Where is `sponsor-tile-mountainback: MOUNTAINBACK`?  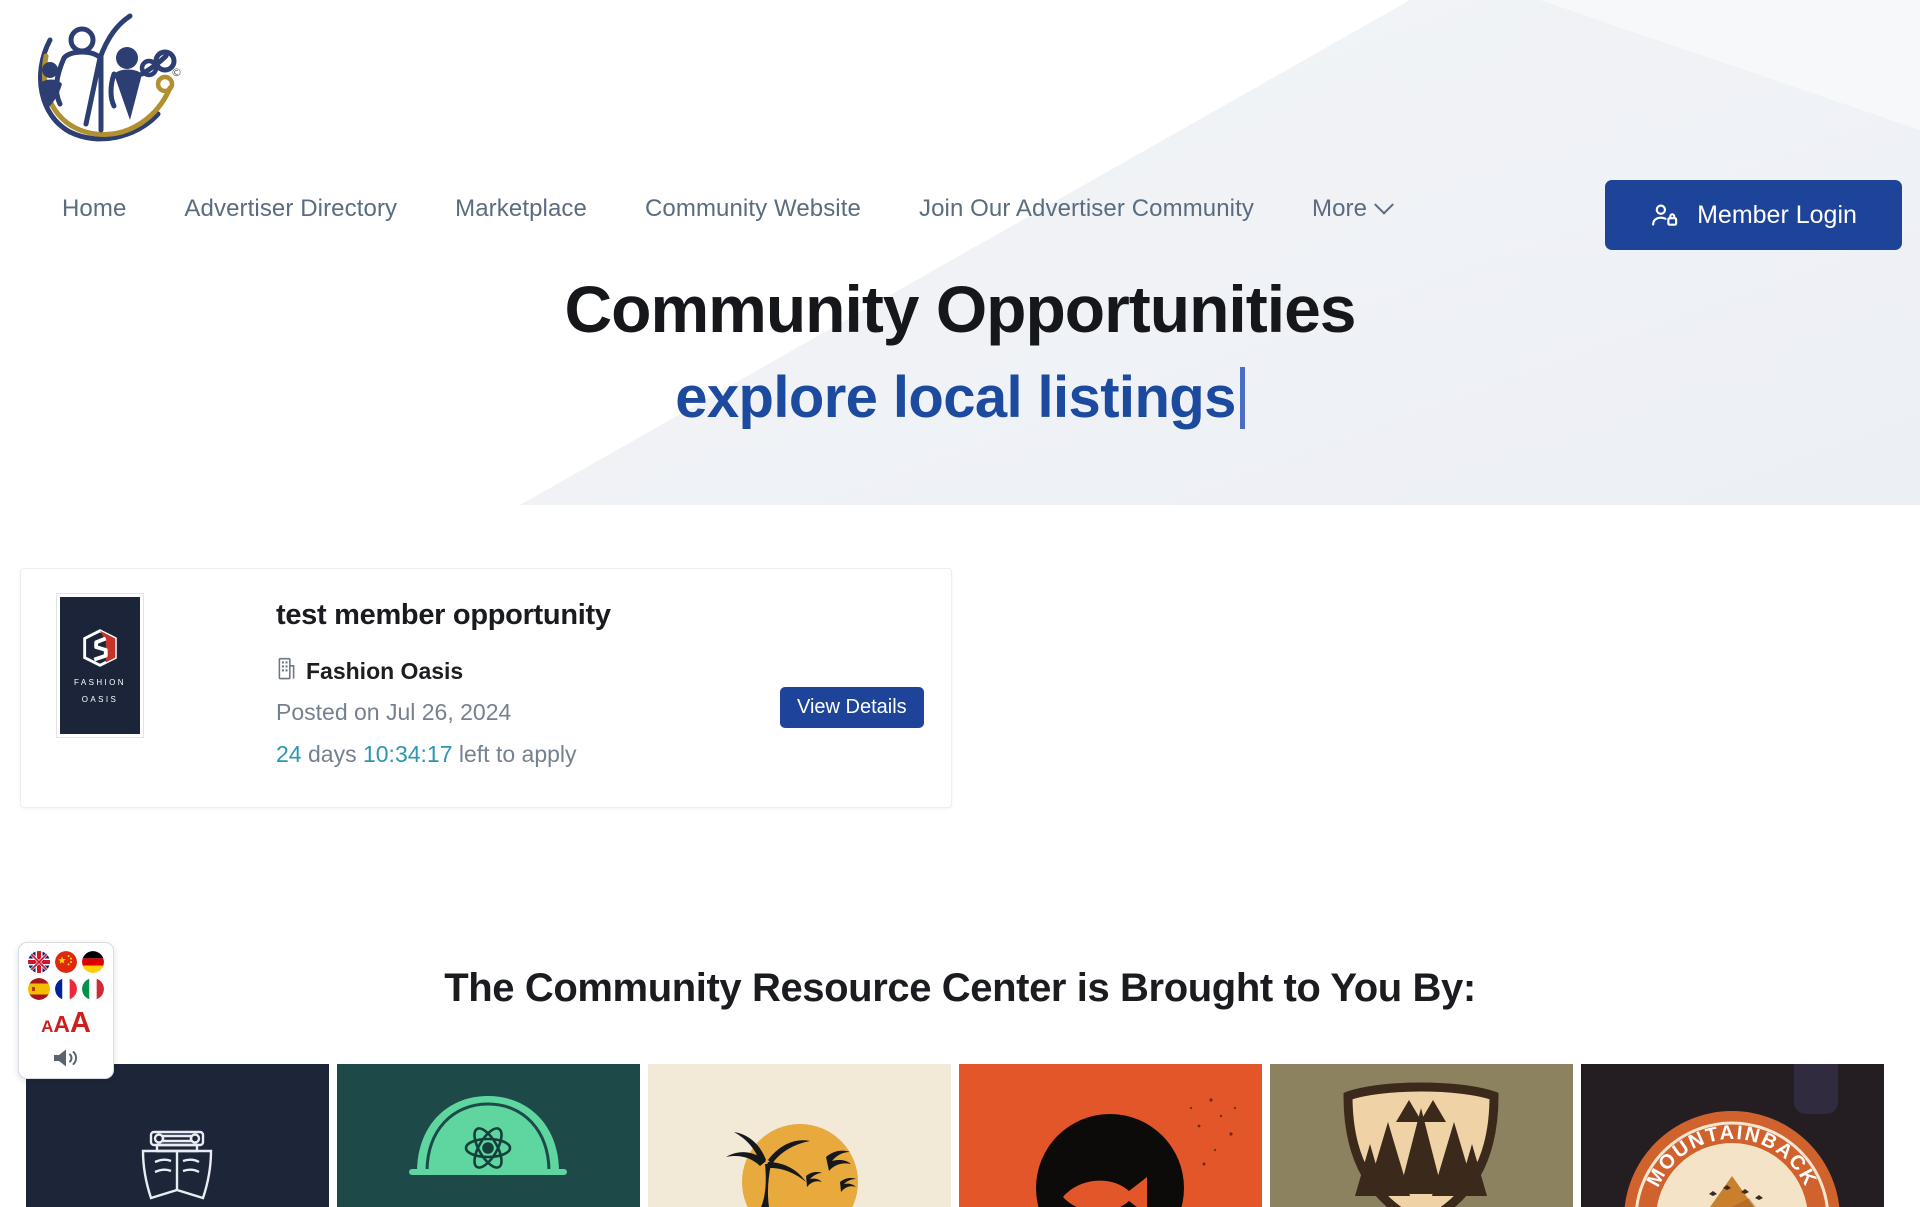 sponsor-tile-mountainback: MOUNTAINBACK is located at coordinates (1732, 1135).